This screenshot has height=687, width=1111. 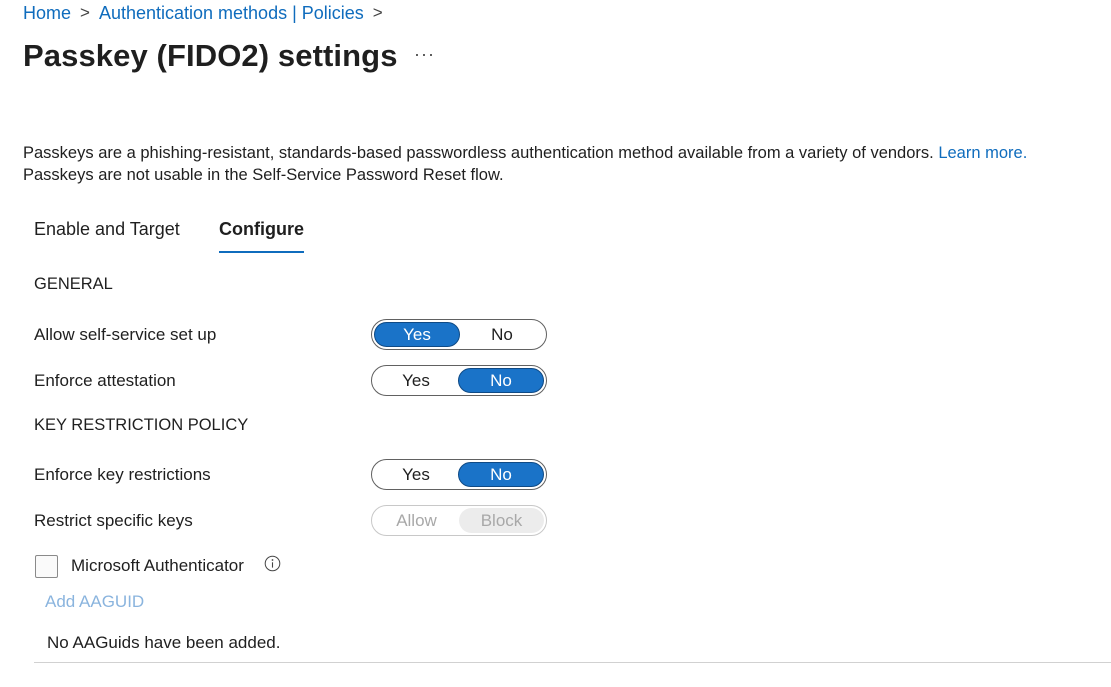 What do you see at coordinates (416, 520) in the screenshot?
I see `restrict-specific-keys-allow: Allow` at bounding box center [416, 520].